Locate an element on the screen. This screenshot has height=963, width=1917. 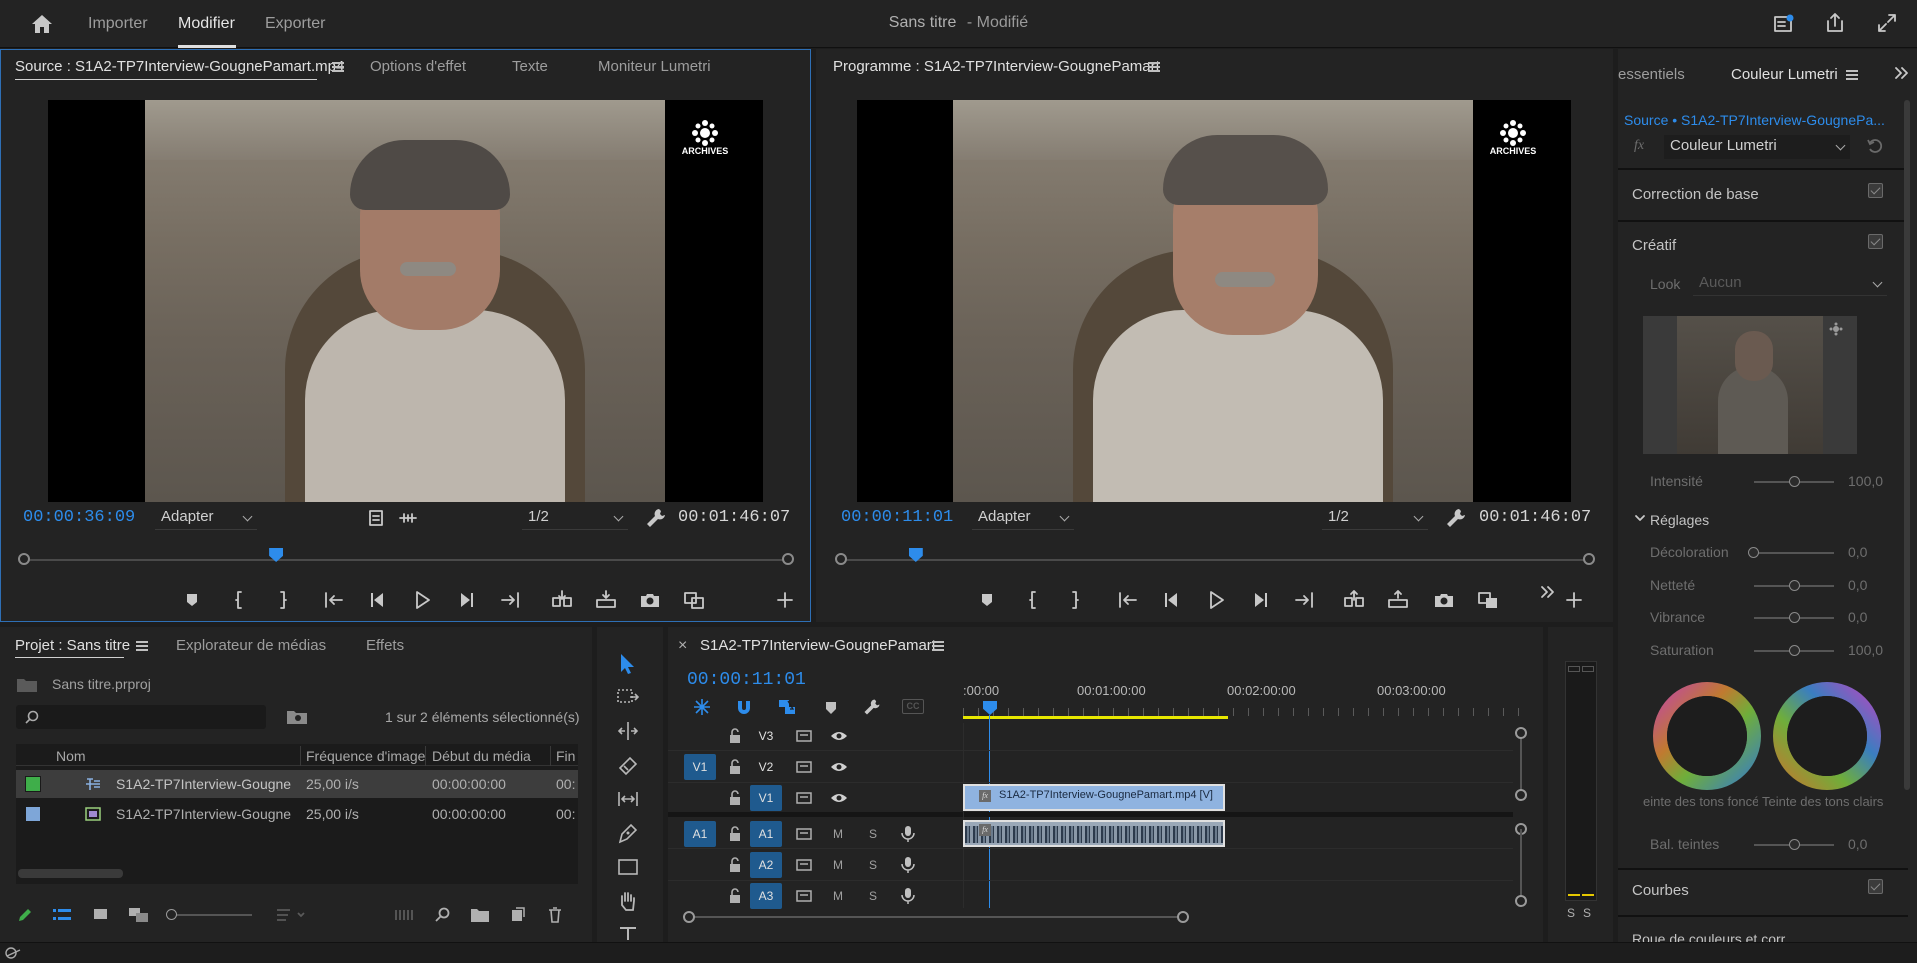
track-a1: A1 is located at coordinates (766, 834).